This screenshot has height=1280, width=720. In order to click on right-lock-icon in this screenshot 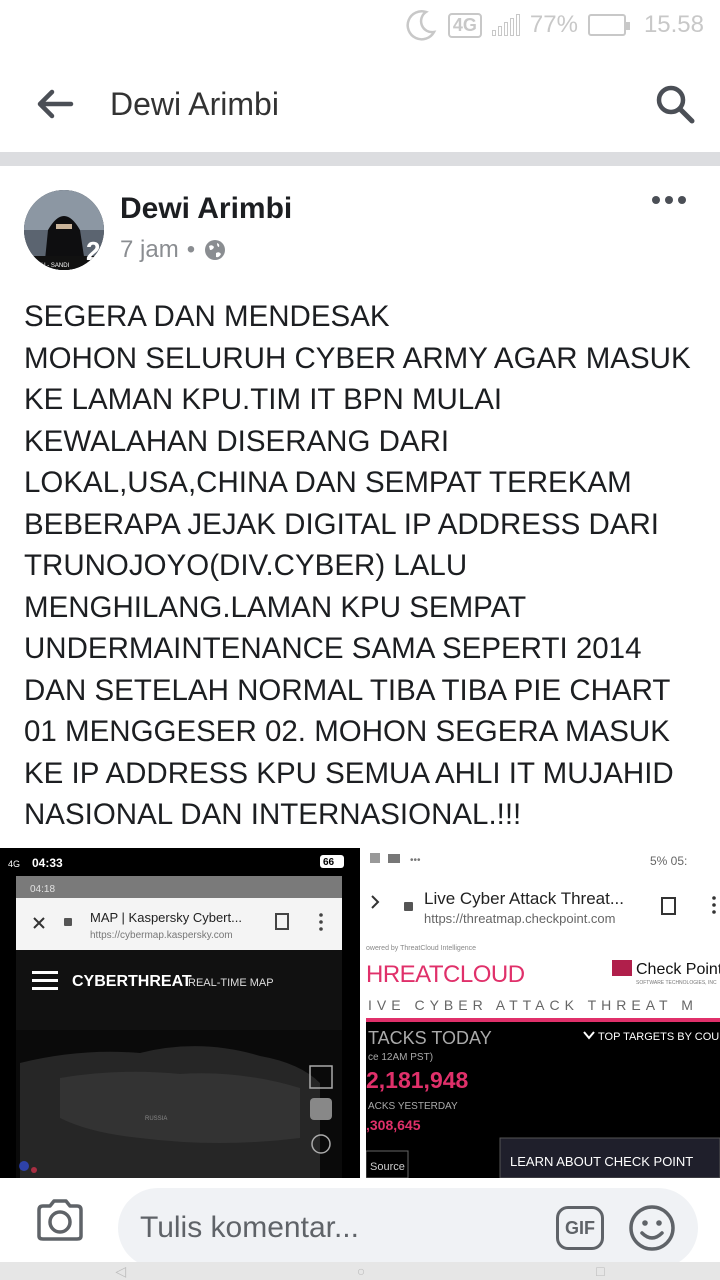, I will do `click(408, 906)`.